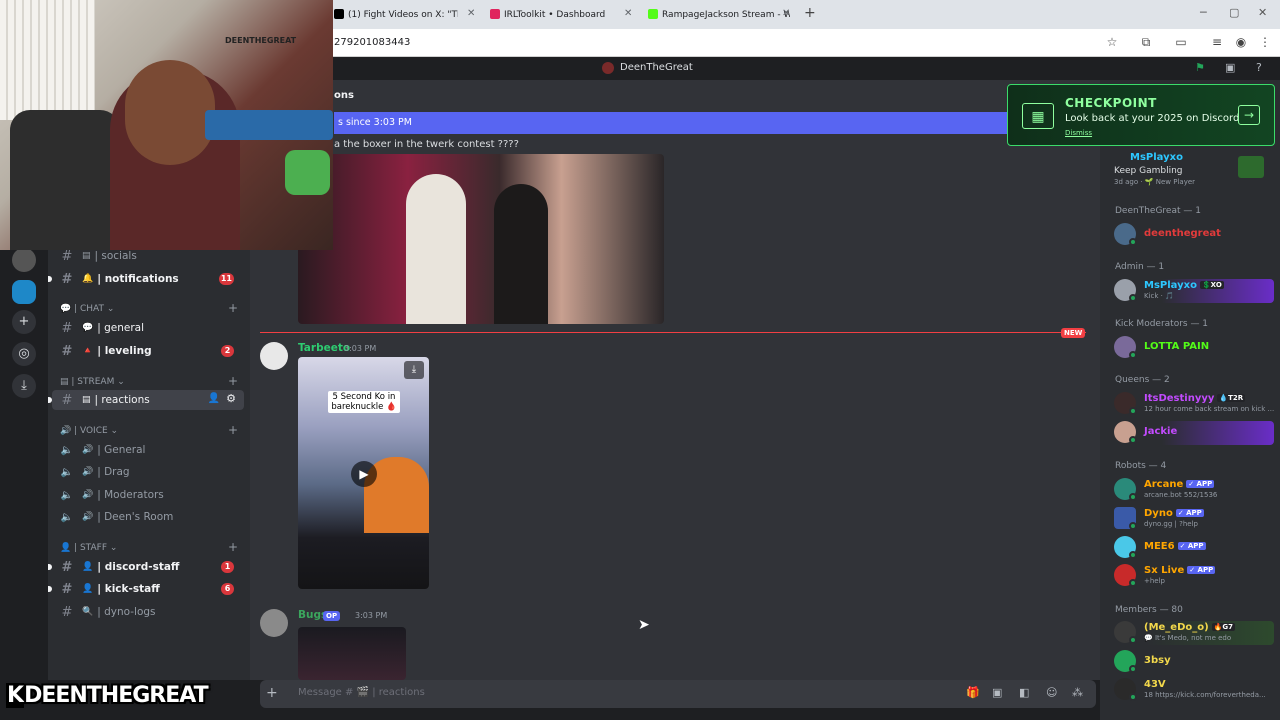 The width and height of the screenshot is (1280, 720). What do you see at coordinates (1265, 42) in the screenshot?
I see `menu-icon: ⋮` at bounding box center [1265, 42].